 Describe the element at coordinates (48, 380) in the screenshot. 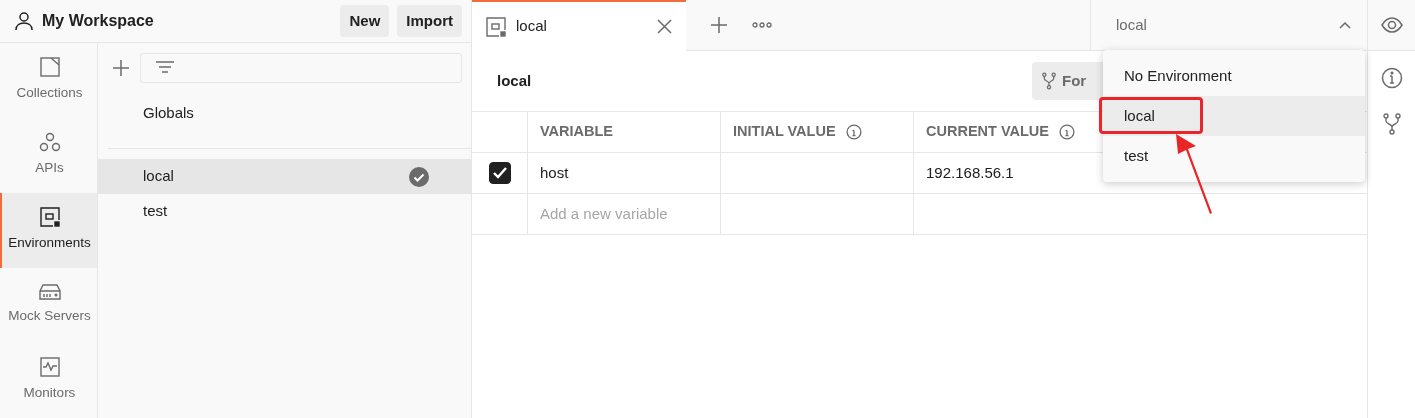

I see `nav-item: Monitors` at that location.